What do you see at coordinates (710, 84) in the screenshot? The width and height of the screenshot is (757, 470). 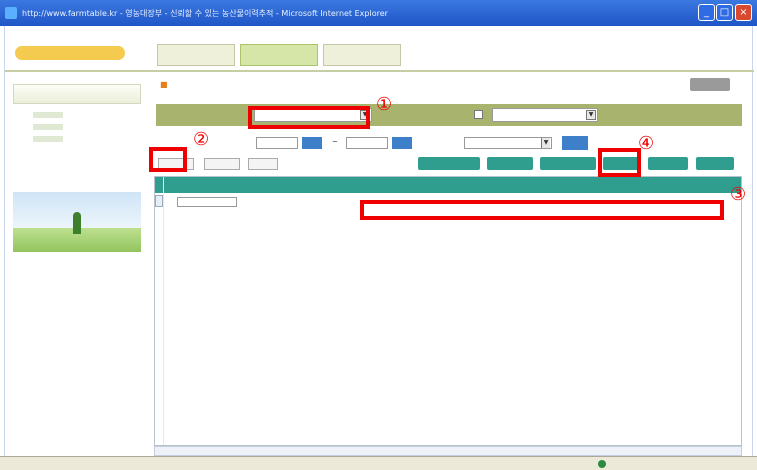 I see `top-right-button` at bounding box center [710, 84].